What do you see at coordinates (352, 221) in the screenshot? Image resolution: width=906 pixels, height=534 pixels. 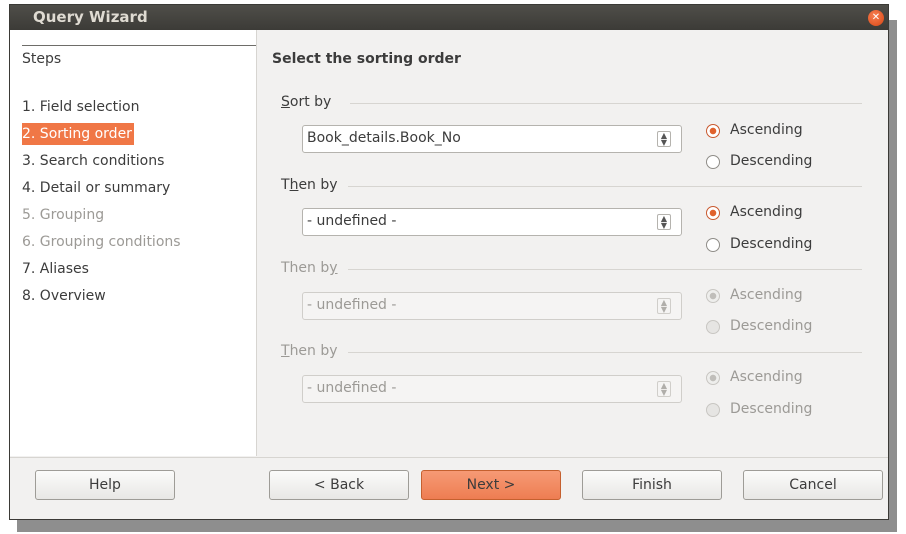 I see `sort-field-2-value: - undefined -` at bounding box center [352, 221].